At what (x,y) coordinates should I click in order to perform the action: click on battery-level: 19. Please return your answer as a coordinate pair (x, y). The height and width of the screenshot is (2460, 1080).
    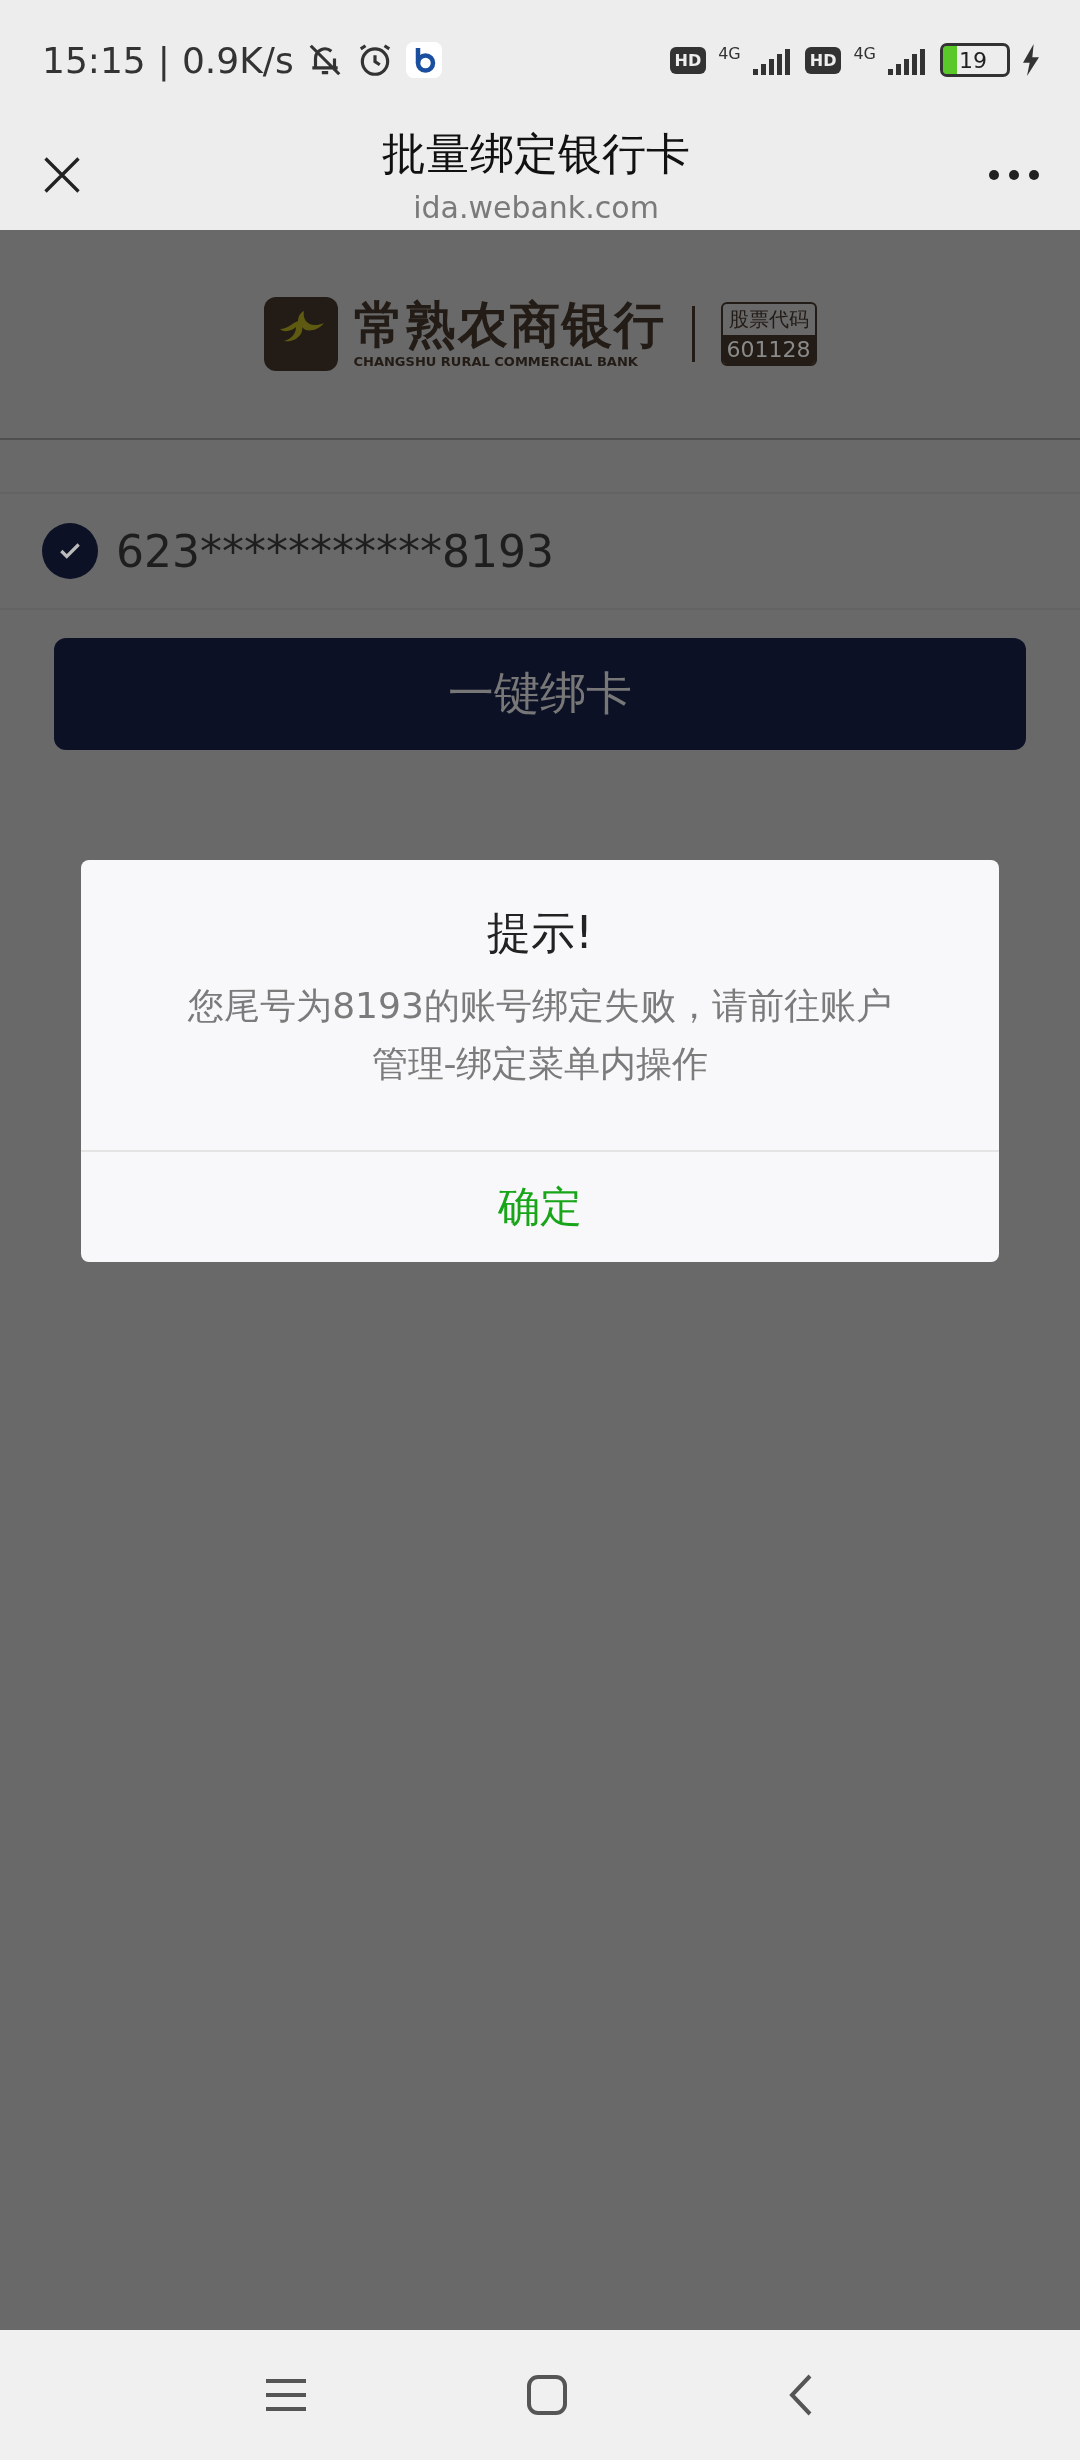
    Looking at the image, I should click on (973, 60).